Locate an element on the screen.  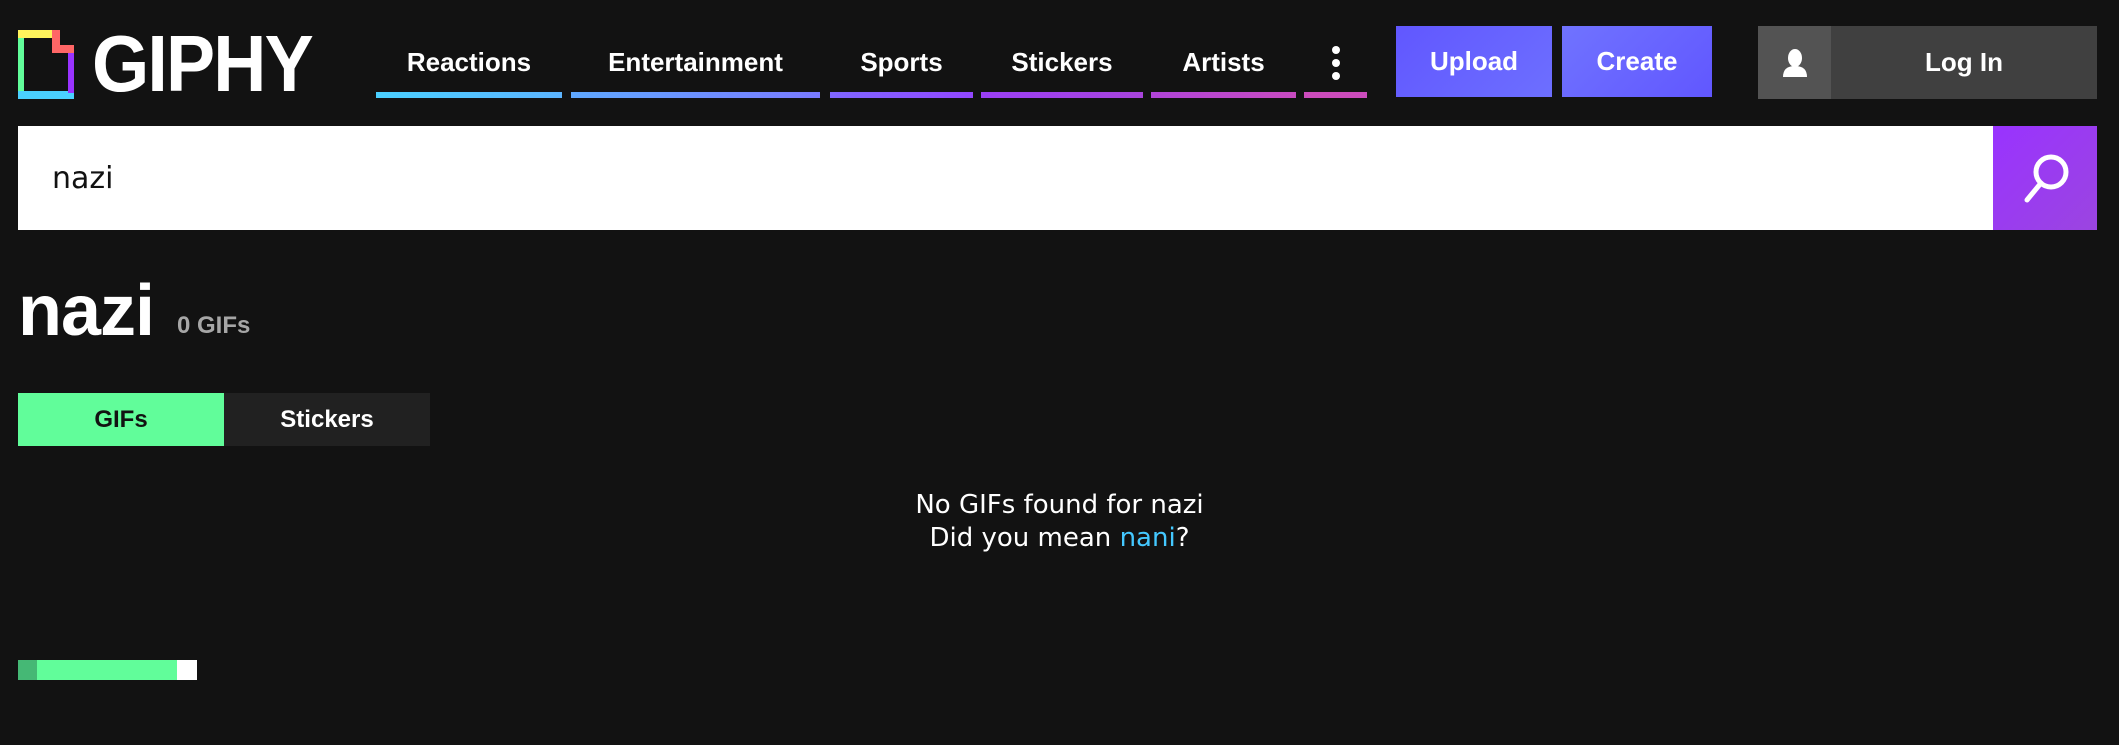
did-you-mean: Did you mean nani? is located at coordinates (1059, 538).